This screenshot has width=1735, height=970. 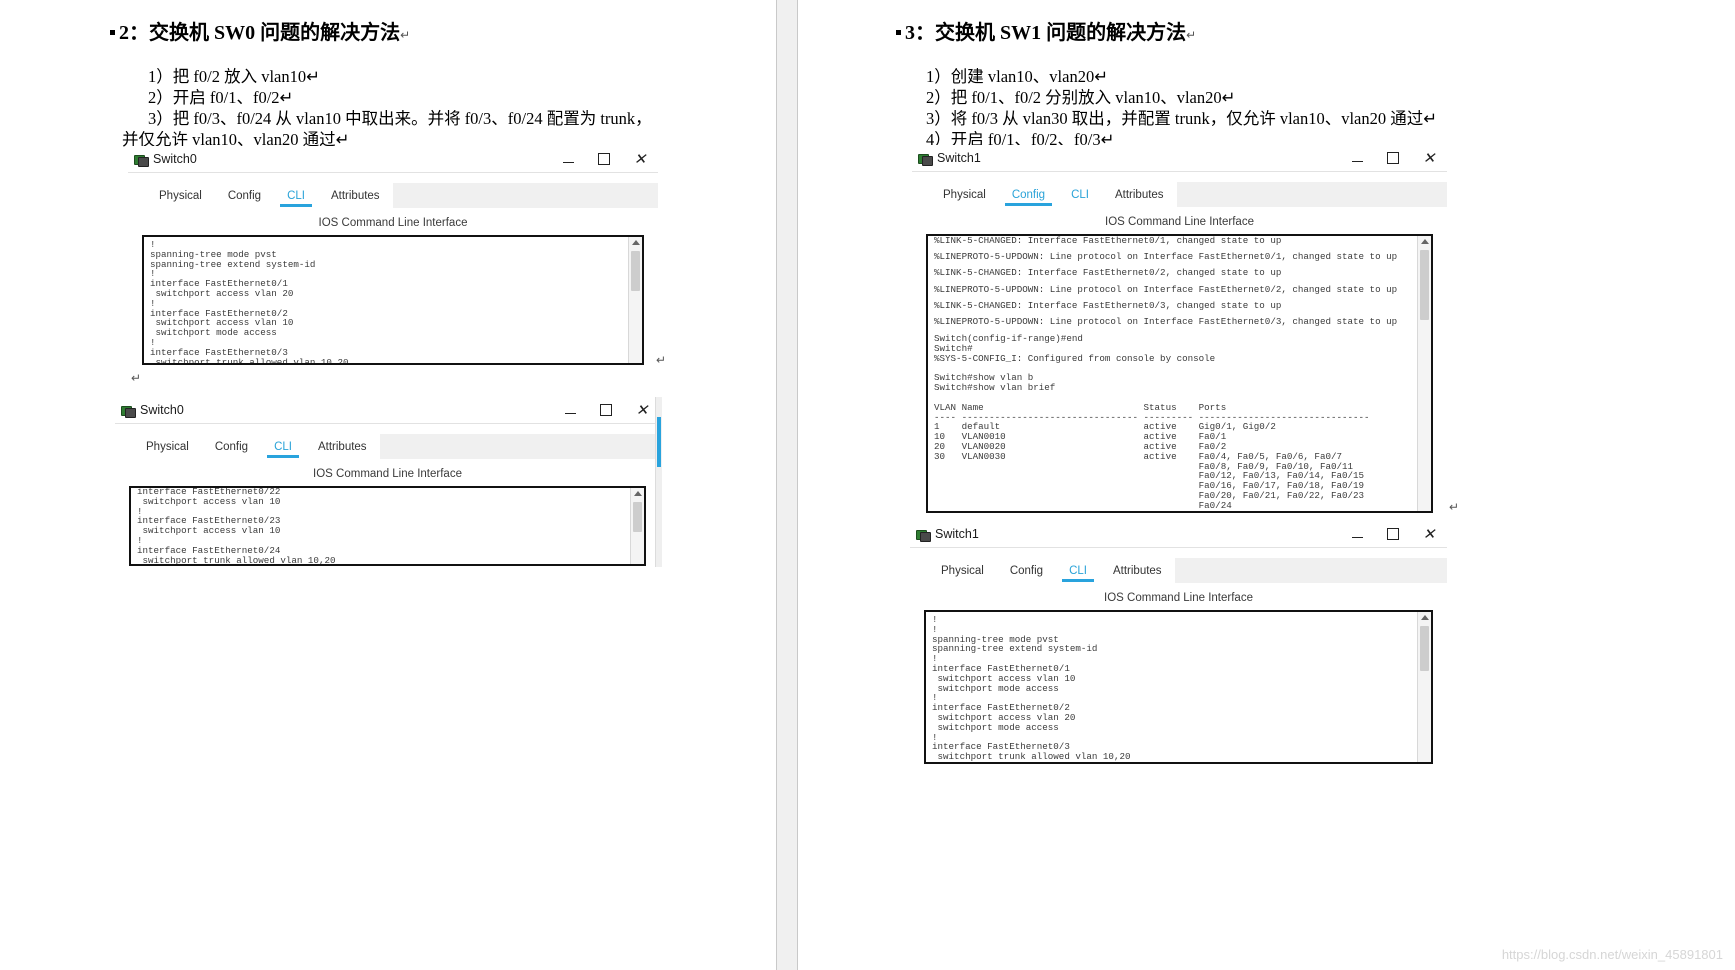 I want to click on switch1-top-subtitle: IOS Command Line Interface, so click(x=1179, y=222).